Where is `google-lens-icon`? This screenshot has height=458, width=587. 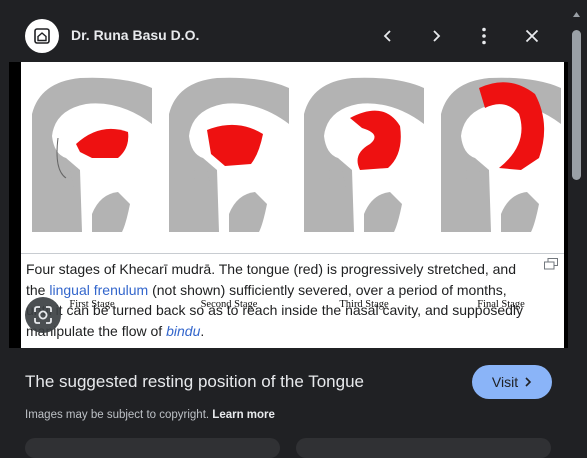
google-lens-icon is located at coordinates (43, 315).